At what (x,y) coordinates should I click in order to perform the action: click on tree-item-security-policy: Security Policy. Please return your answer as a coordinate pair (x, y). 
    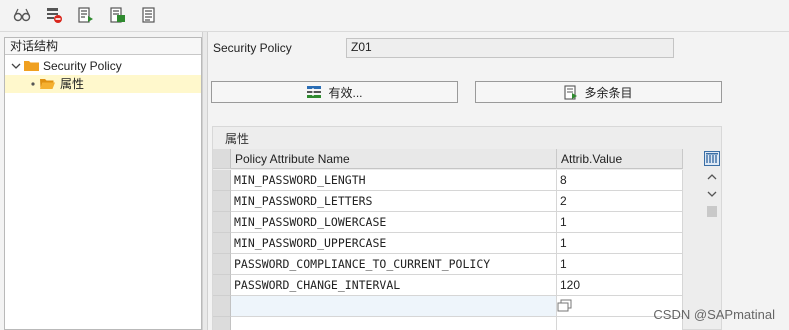
    Looking at the image, I should click on (103, 66).